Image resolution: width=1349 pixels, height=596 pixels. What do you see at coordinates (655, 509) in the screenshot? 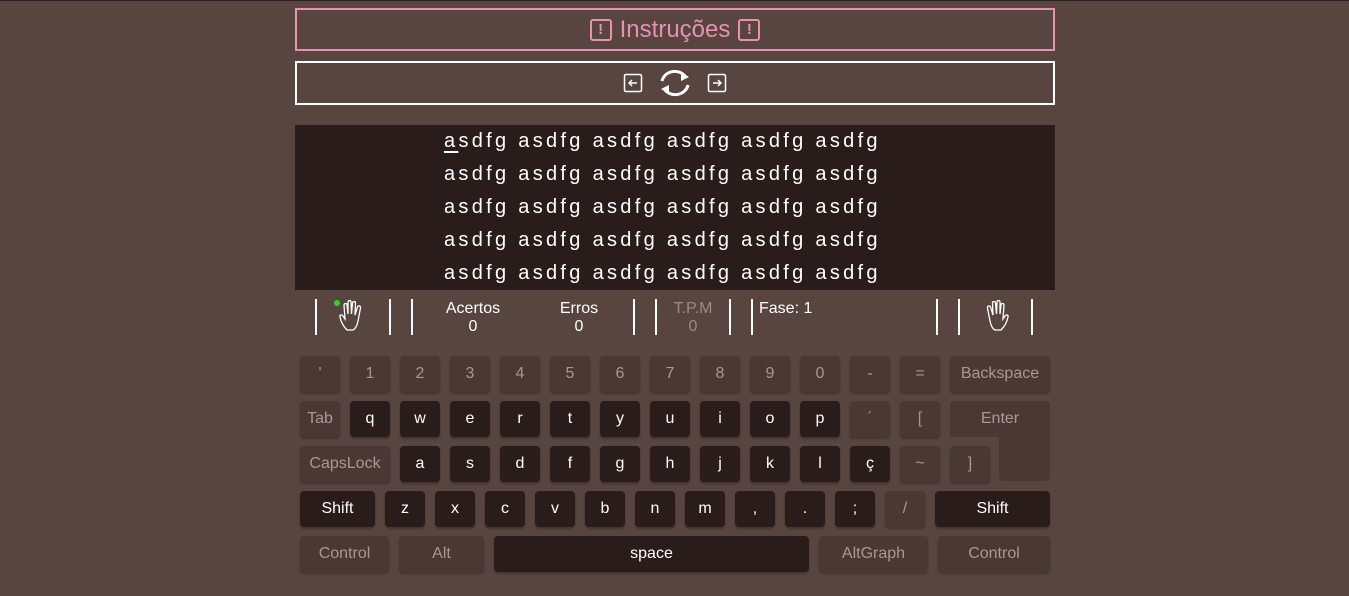
I see `key-n: n` at bounding box center [655, 509].